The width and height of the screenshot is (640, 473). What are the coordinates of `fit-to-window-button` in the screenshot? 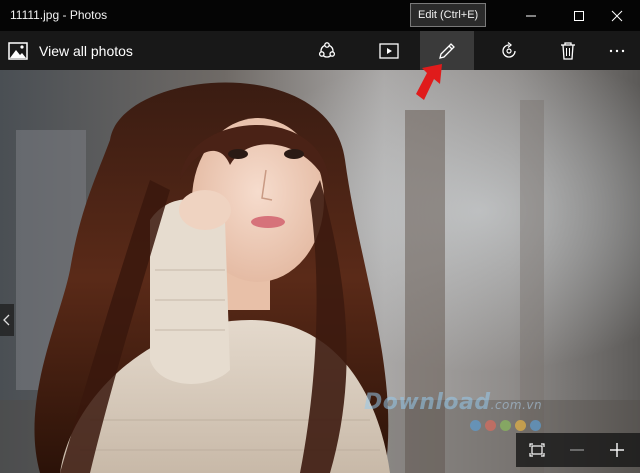 It's located at (537, 450).